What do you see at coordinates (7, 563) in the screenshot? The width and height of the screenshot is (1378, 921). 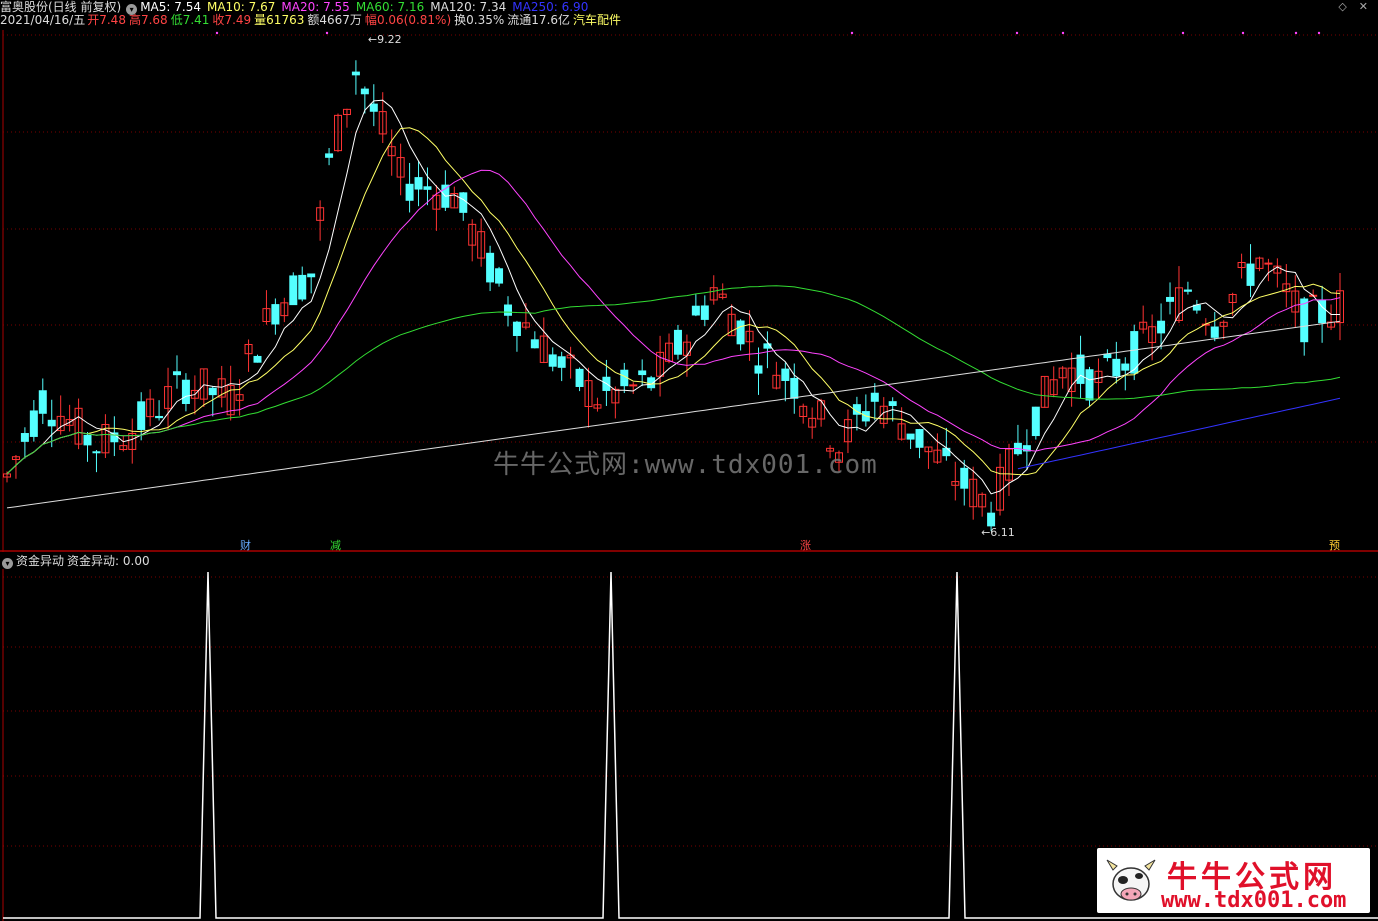 I see `indicator-menu-icon: ▾` at bounding box center [7, 563].